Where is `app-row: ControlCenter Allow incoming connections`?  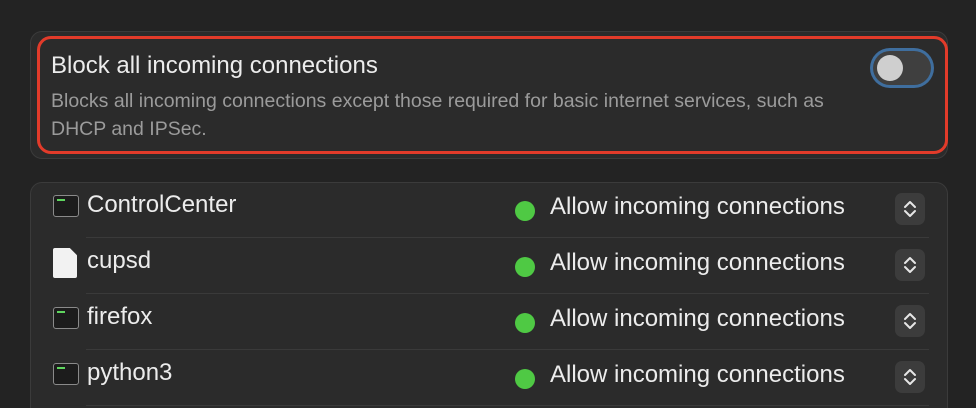 app-row: ControlCenter Allow incoming connections is located at coordinates (488, 209).